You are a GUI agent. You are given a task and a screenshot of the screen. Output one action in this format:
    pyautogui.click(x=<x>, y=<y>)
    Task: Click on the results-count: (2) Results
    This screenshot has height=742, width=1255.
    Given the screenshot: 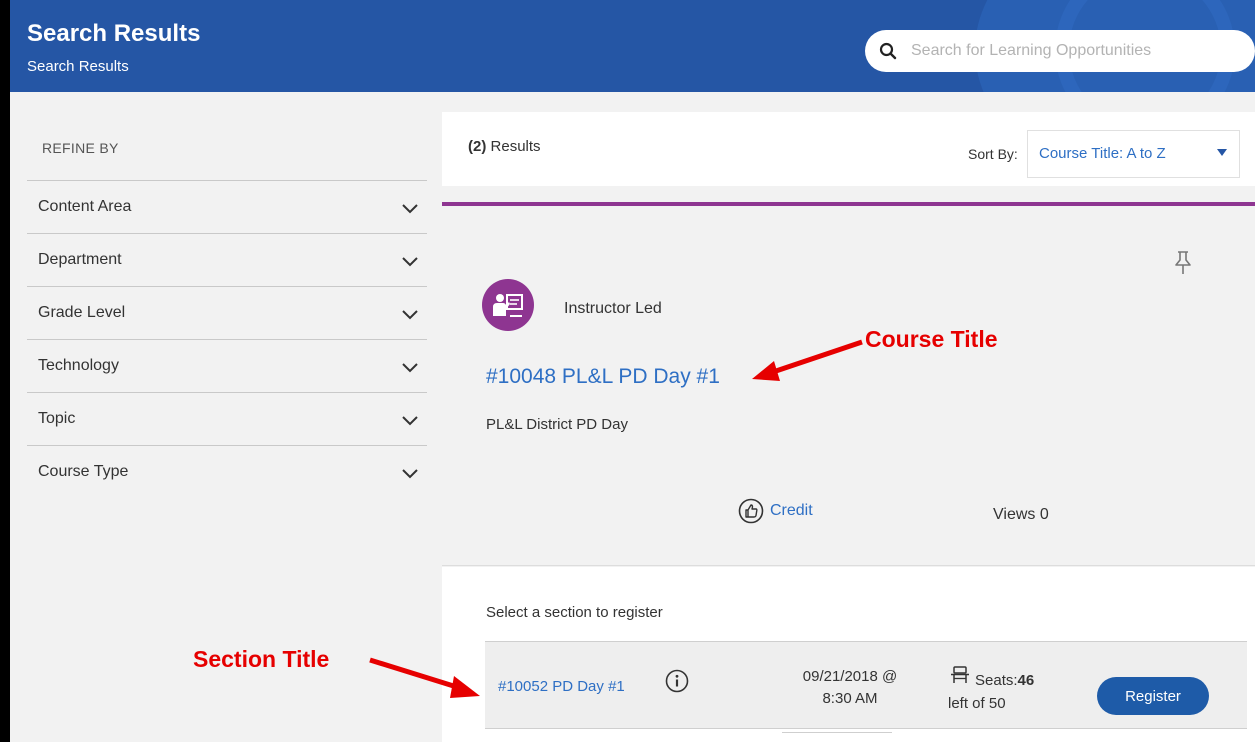 What is the action you would take?
    pyautogui.click(x=504, y=146)
    